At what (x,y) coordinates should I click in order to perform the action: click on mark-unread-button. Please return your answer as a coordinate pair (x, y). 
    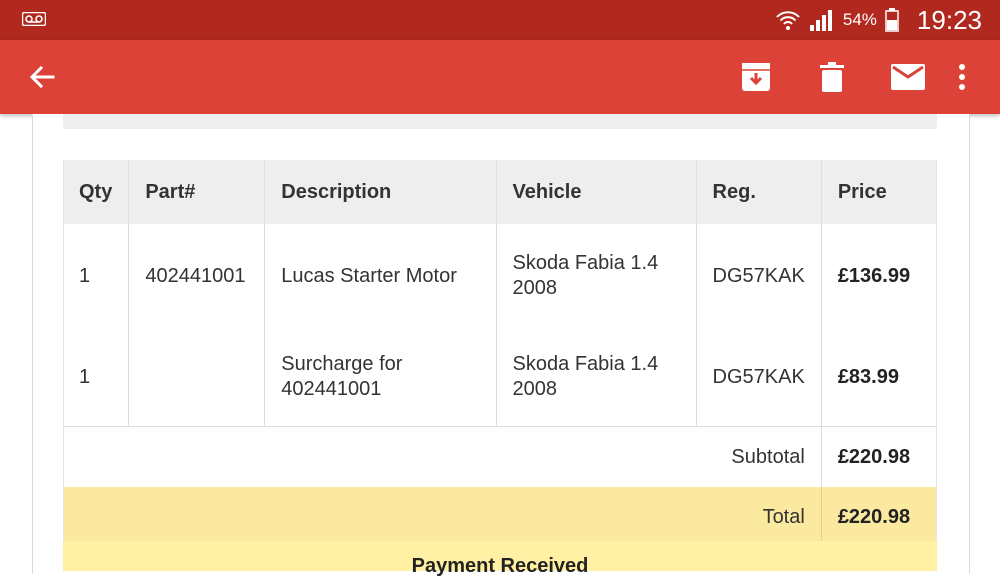
    Looking at the image, I should click on (908, 77).